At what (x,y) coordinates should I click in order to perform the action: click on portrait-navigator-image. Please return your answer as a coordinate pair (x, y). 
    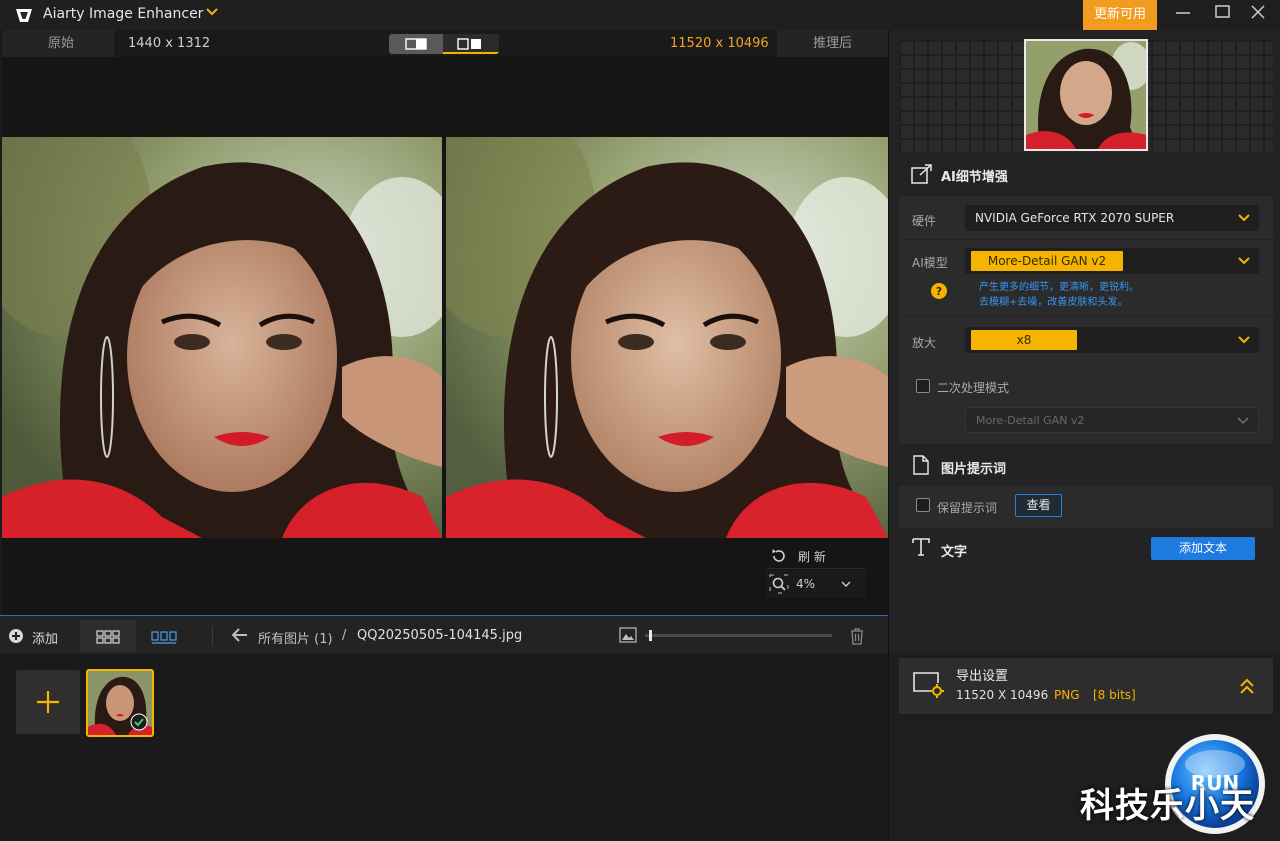
    Looking at the image, I should click on (1086, 95).